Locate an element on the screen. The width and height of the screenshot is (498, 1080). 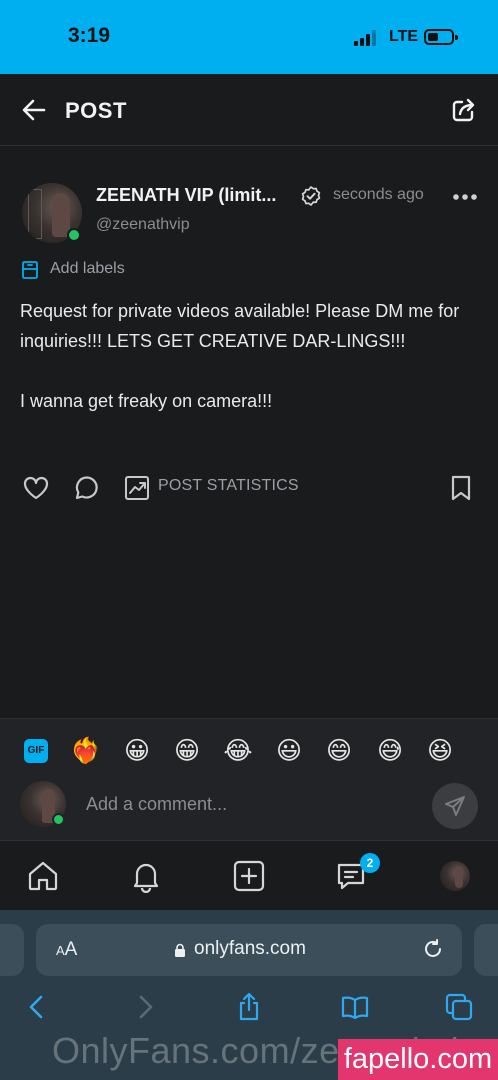
author-username: @zeenathvip is located at coordinates (143, 225).